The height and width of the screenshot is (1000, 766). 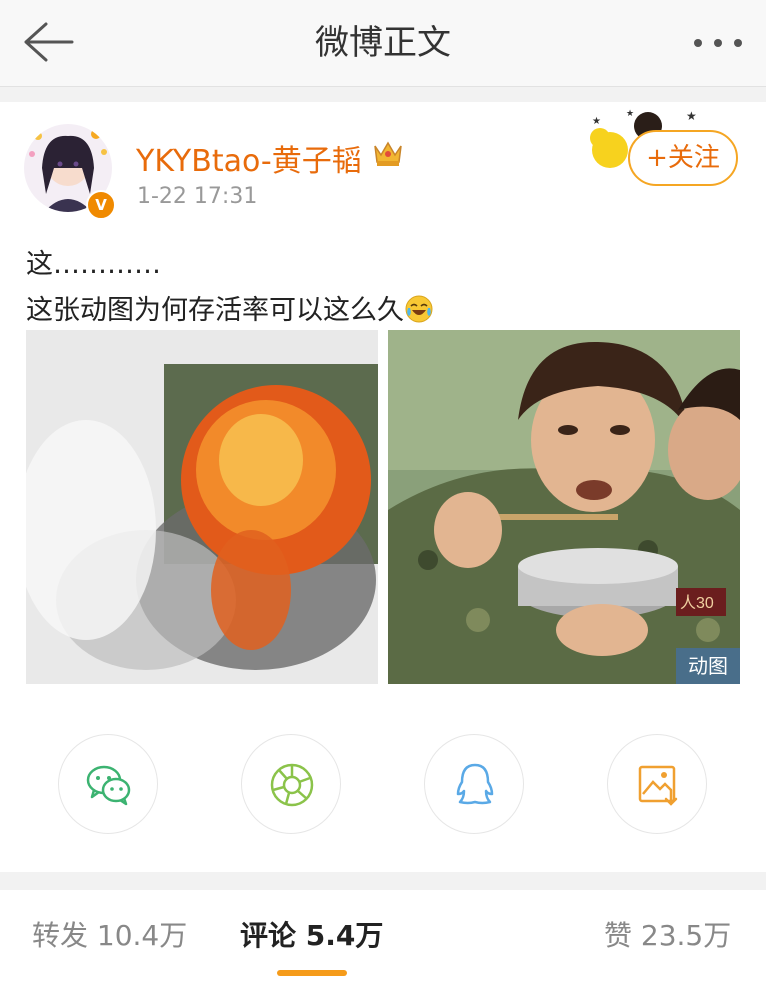 I want to click on post-body: 这………… 这张动图为何存活率可以这么久, so click(x=230, y=288).